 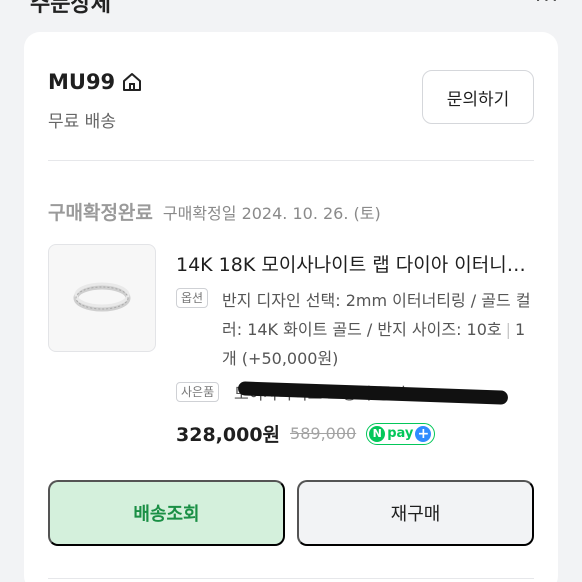 I want to click on npay-badge: N pay +, so click(x=401, y=433).